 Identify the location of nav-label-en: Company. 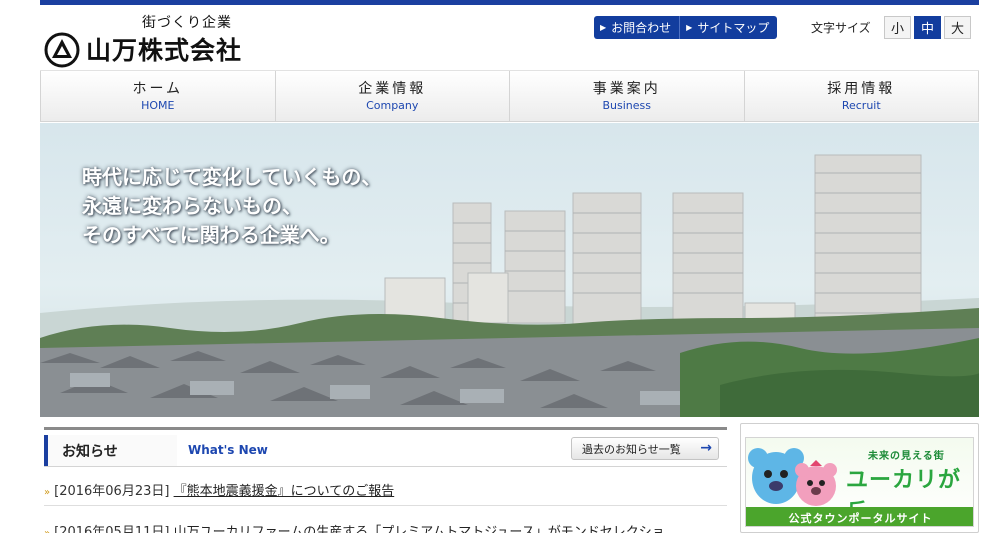
(392, 105).